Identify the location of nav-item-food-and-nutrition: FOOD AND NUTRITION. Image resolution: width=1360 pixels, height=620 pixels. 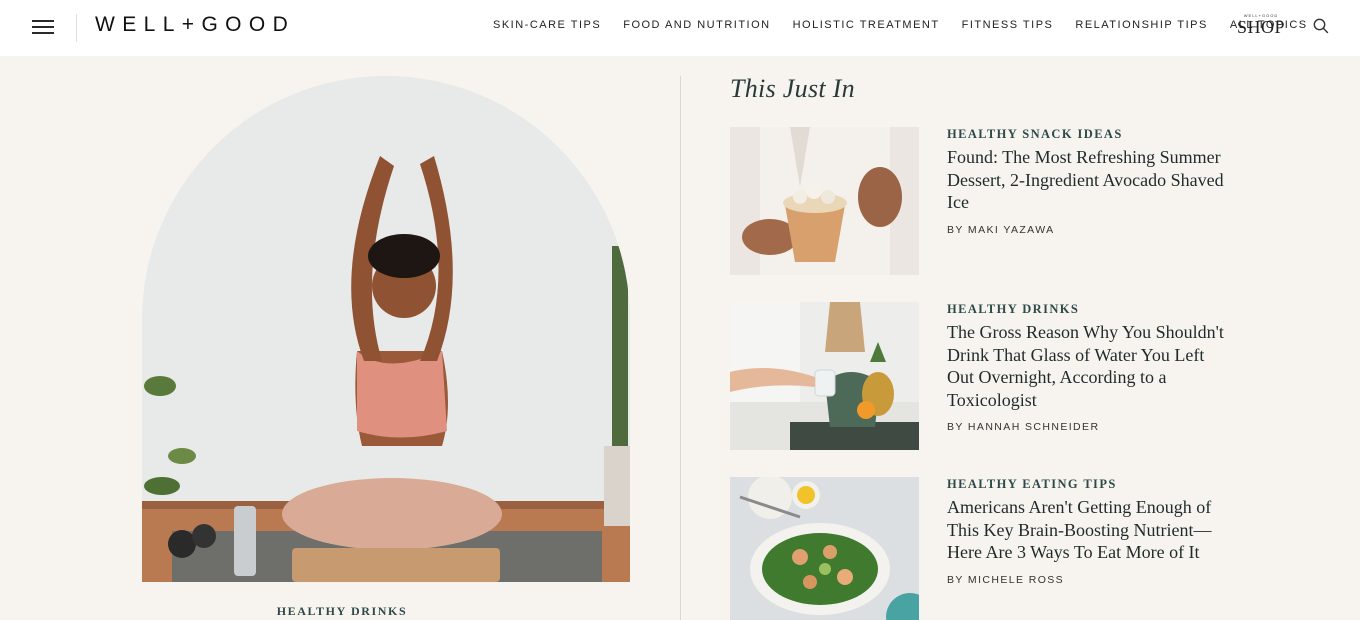
(696, 25).